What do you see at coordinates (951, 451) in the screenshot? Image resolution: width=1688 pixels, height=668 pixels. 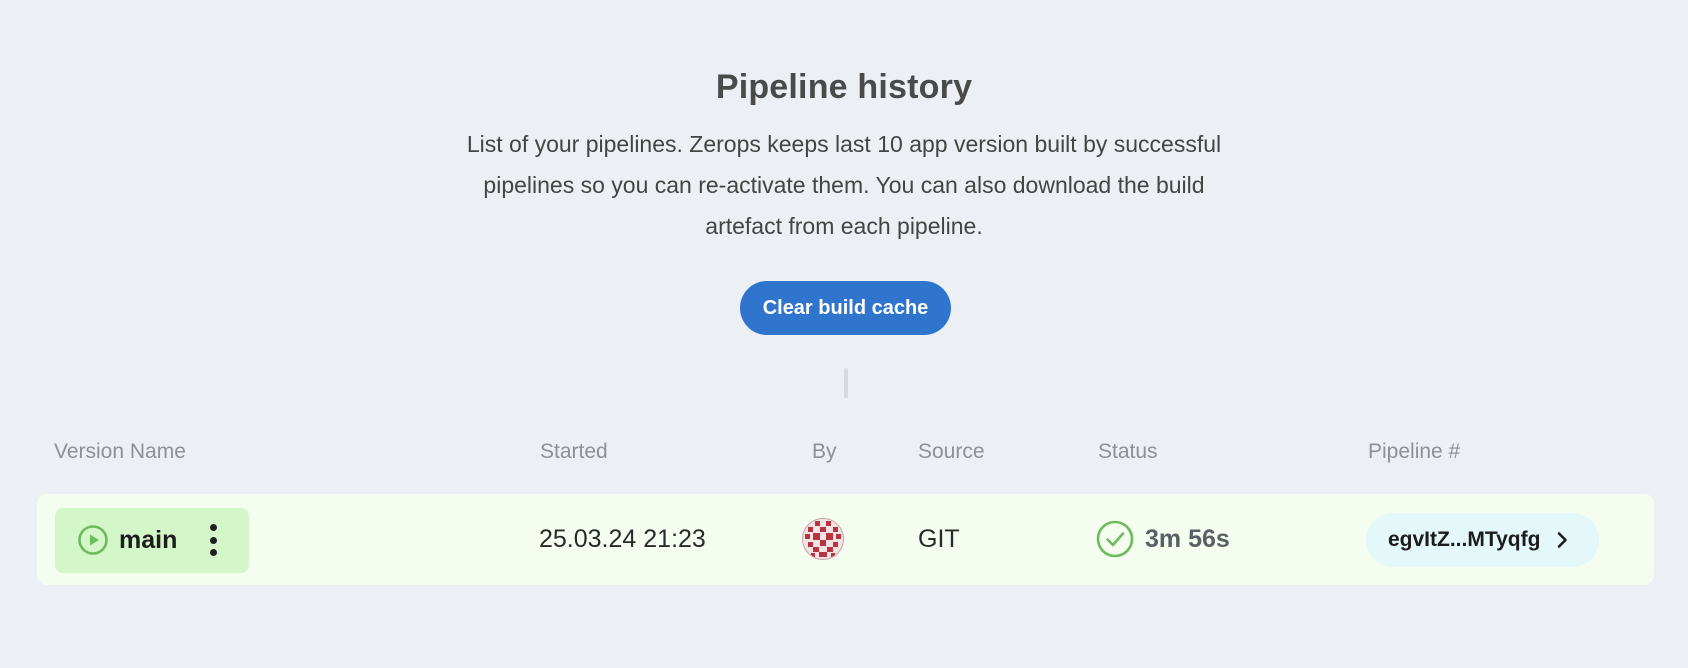 I see `column-header-source: Source` at bounding box center [951, 451].